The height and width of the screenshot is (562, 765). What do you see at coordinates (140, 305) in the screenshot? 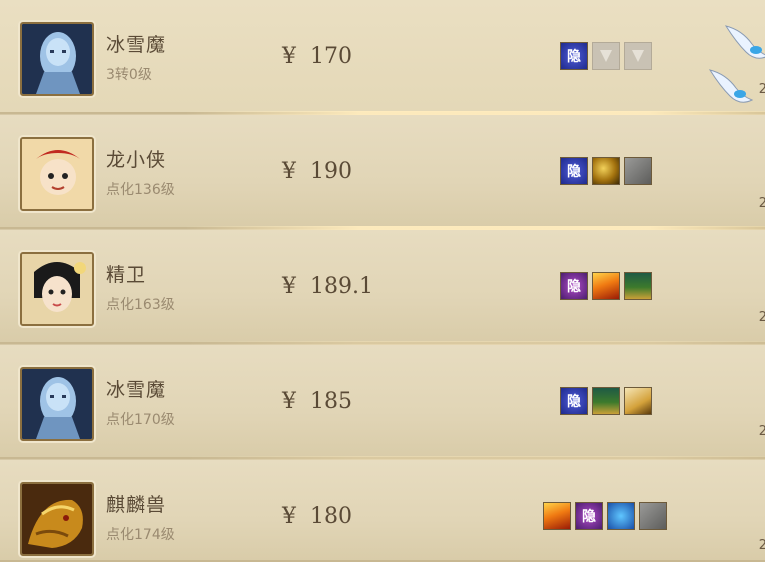
I see `pet-level: 点化163级` at bounding box center [140, 305].